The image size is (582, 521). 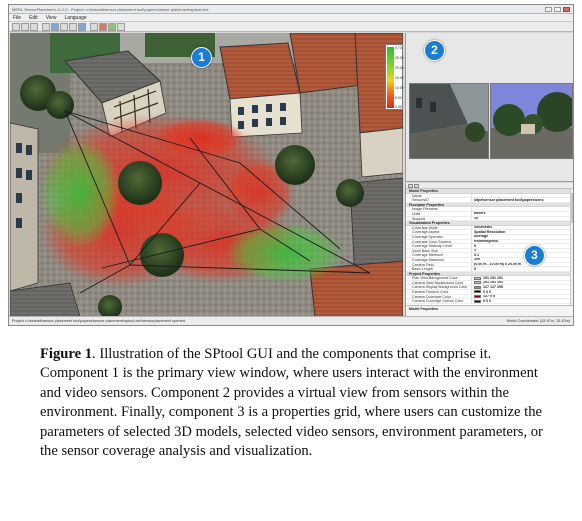 What do you see at coordinates (17, 18) in the screenshot?
I see `menu-file: File` at bounding box center [17, 18].